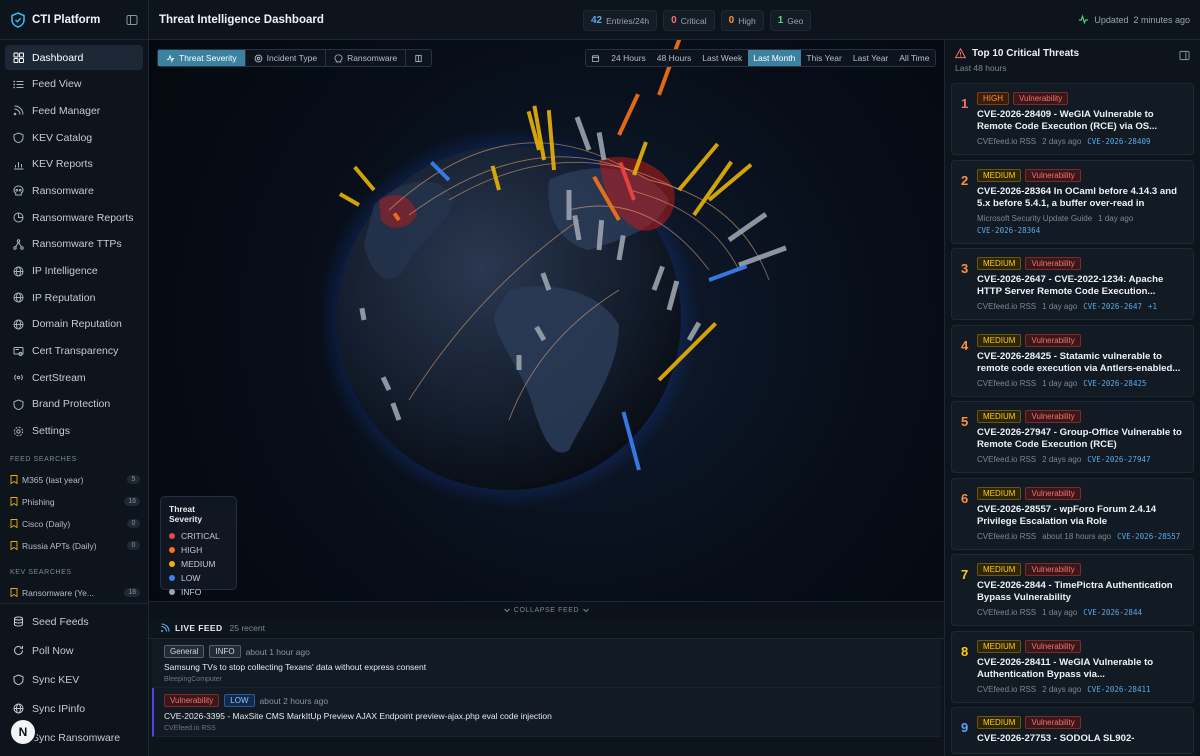  I want to click on nav-item-cert-transparency: Cert Transparency, so click(74, 351).